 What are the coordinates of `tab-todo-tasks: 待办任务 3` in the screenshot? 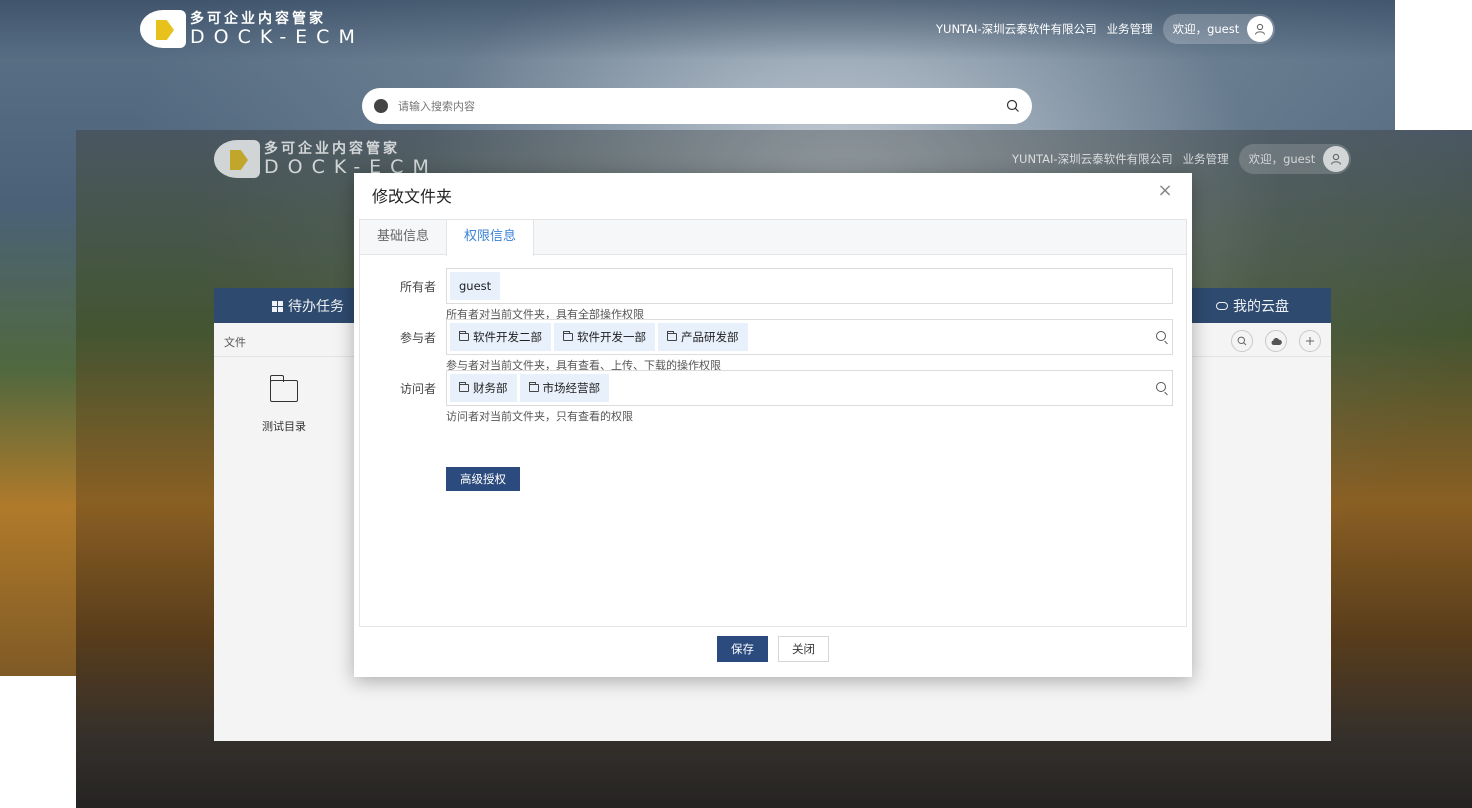 It's located at (340, 305).